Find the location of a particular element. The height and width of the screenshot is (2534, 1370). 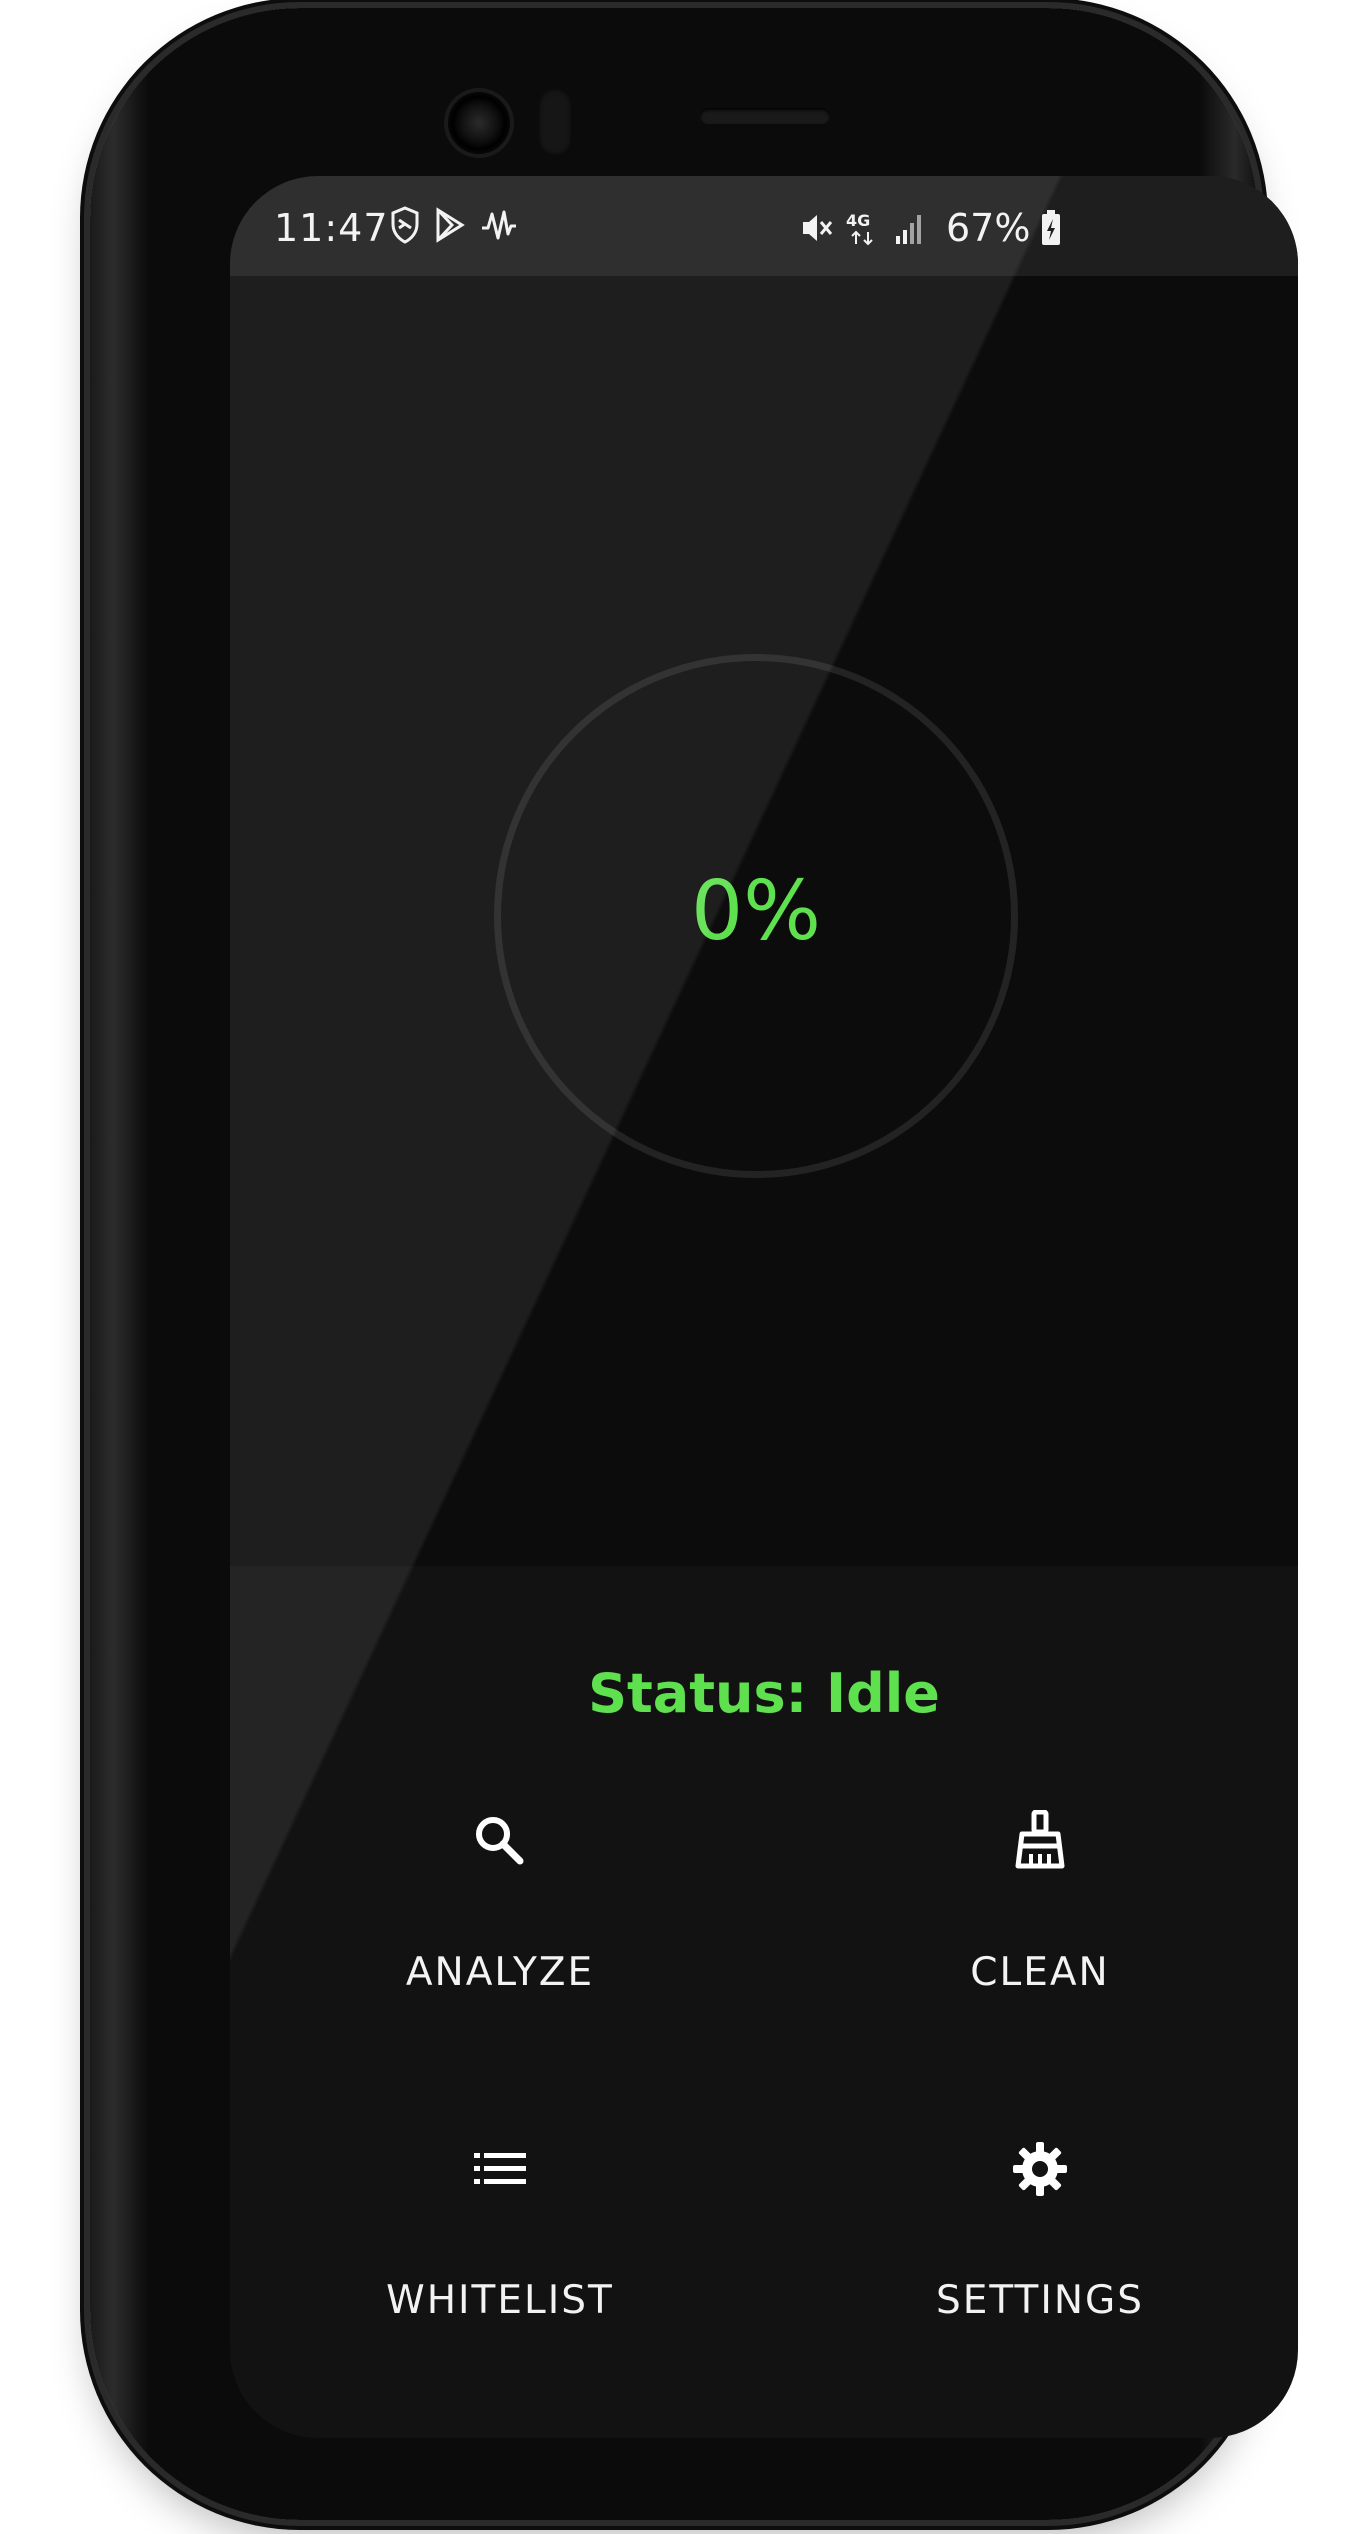

battery-percent: 67% is located at coordinates (988, 228).